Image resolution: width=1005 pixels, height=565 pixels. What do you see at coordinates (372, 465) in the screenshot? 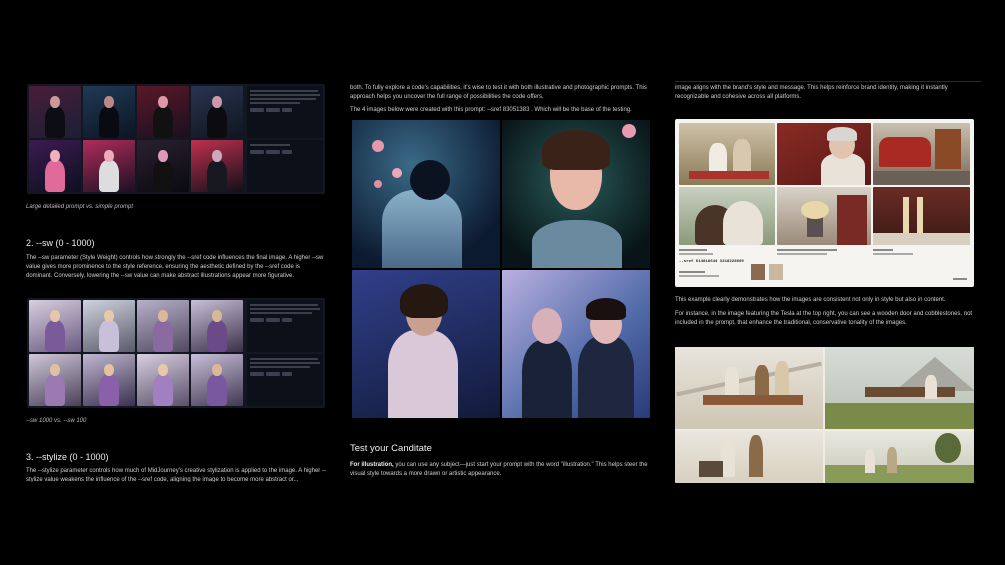
I see `paragraph-illustration-lead: For illustration,` at bounding box center [372, 465].